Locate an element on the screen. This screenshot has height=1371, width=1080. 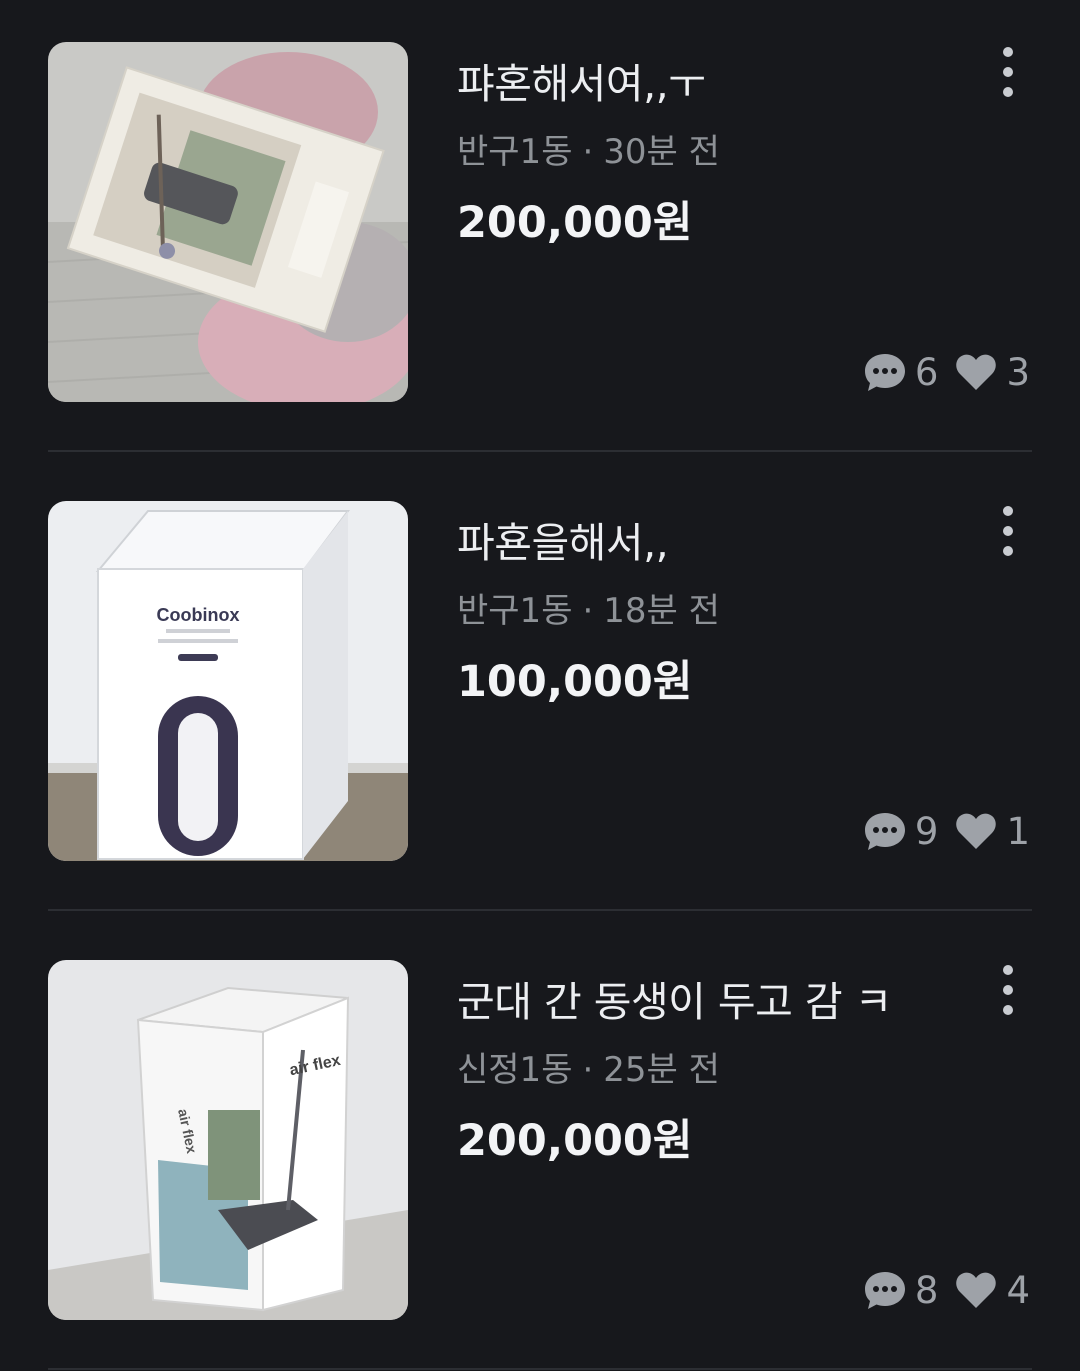
like-count: 1 is located at coordinates (1018, 831).